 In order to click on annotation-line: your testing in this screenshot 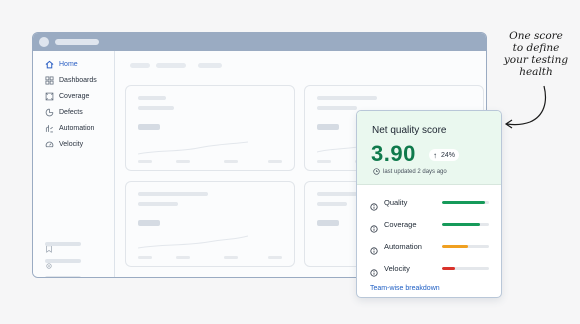, I will do `click(536, 60)`.